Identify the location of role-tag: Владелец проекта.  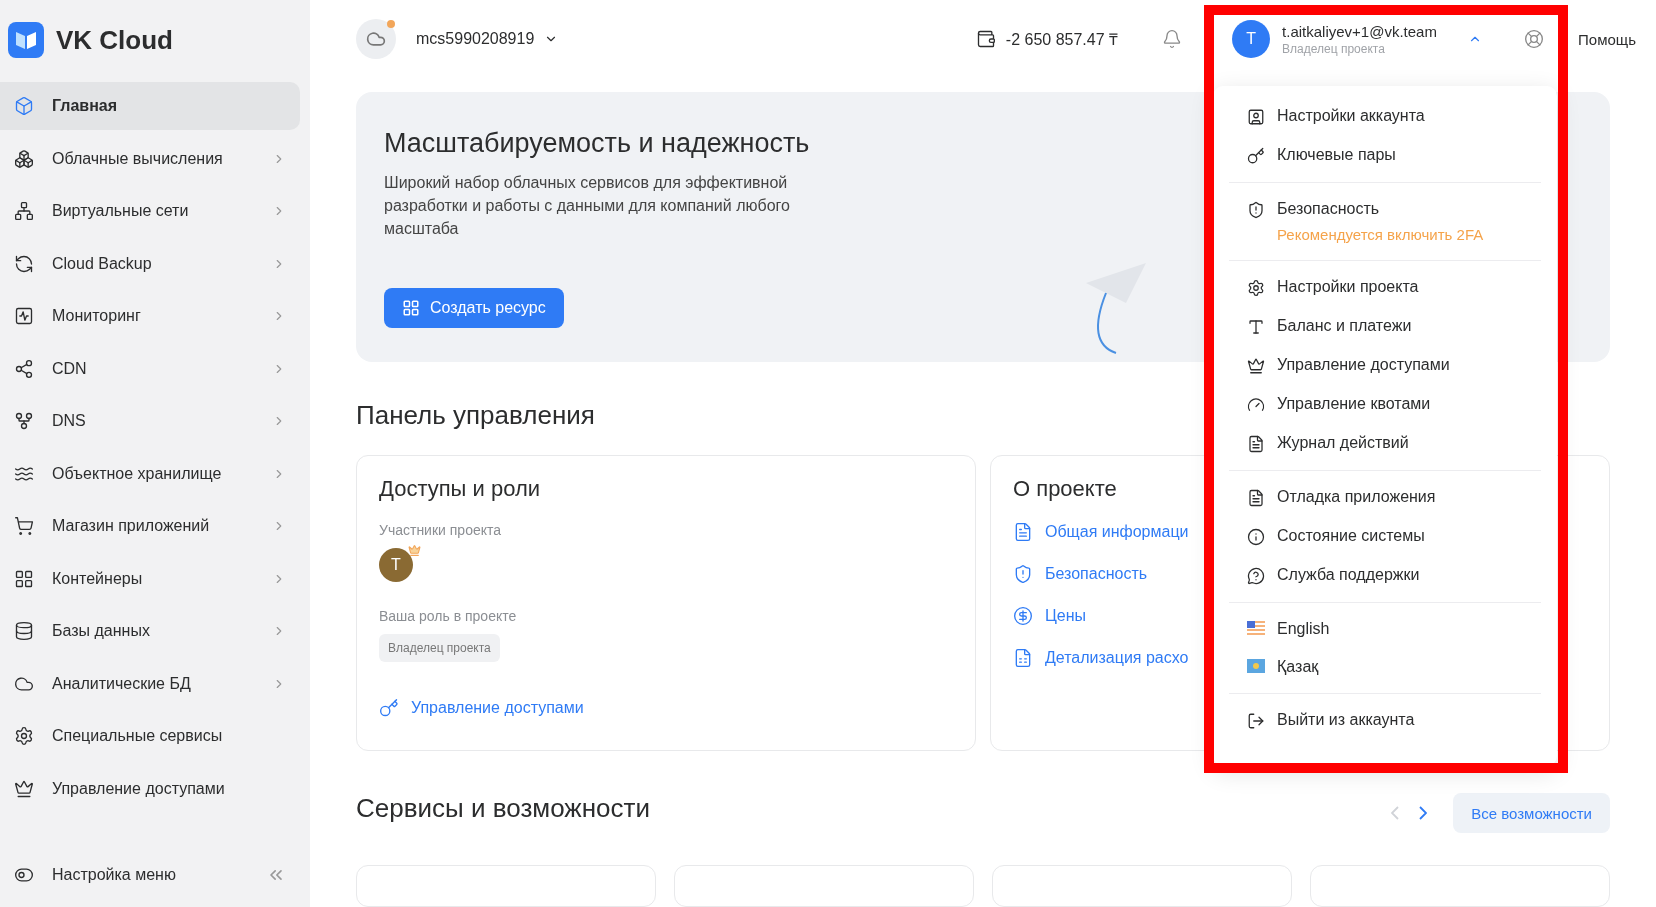
(439, 648).